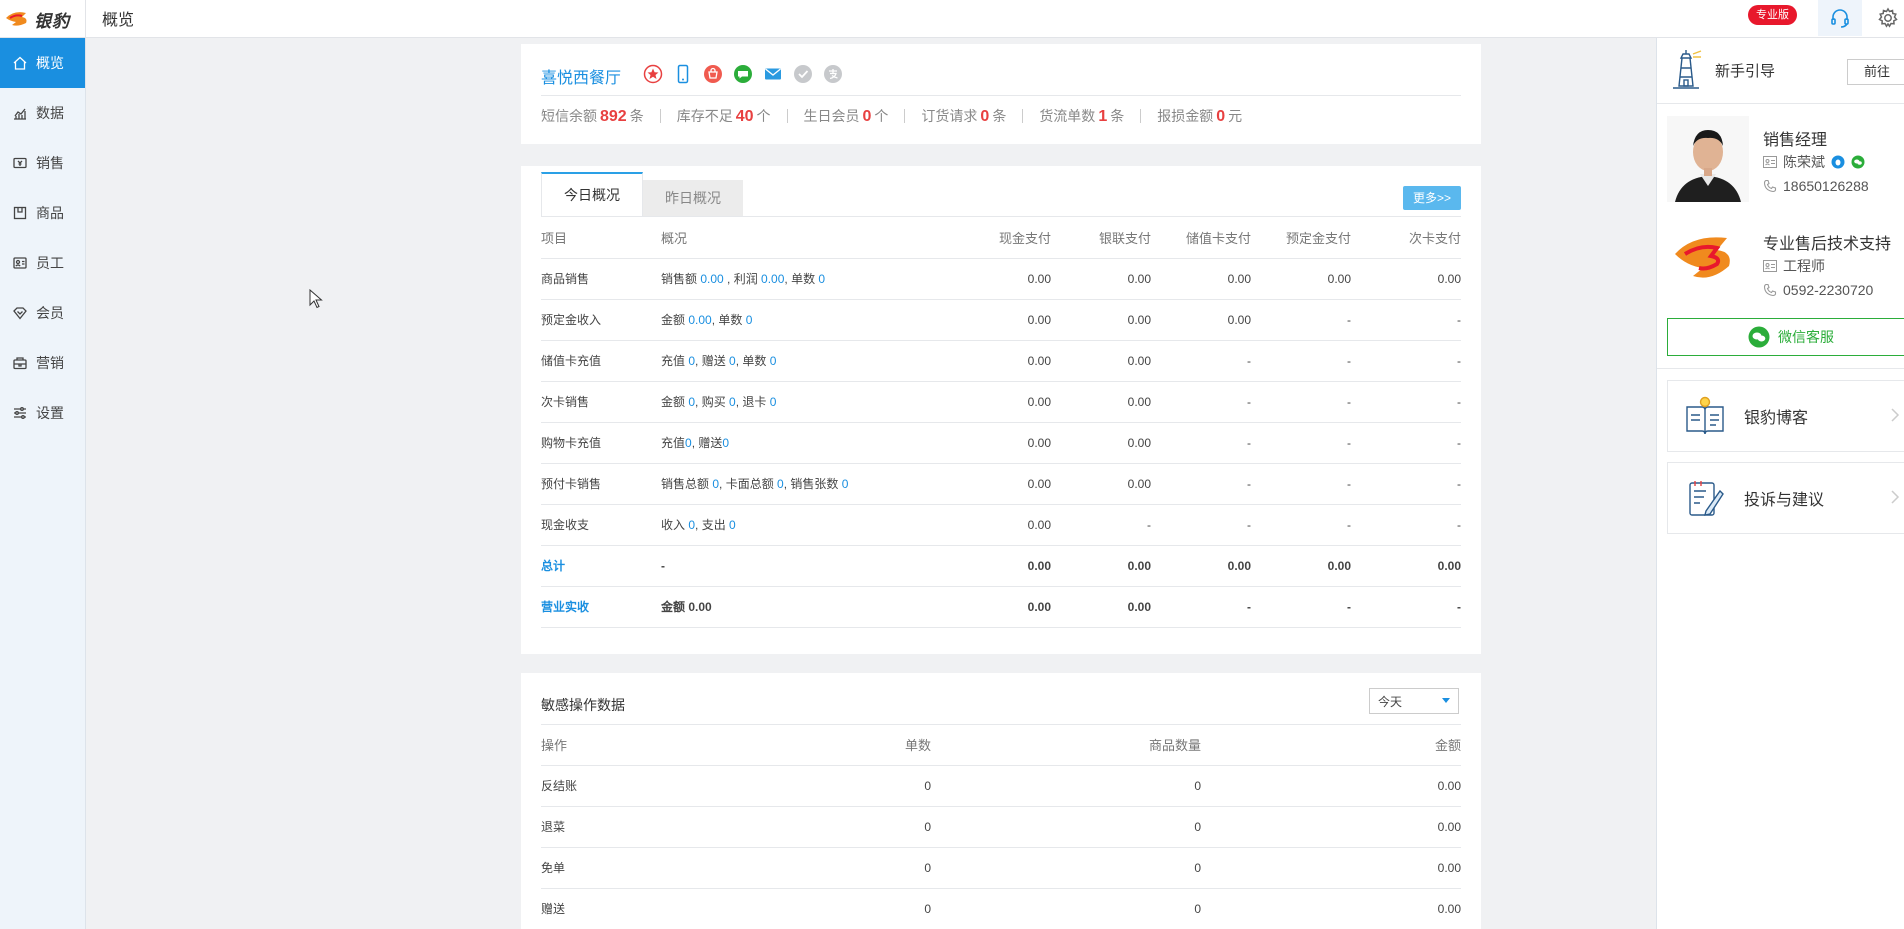  Describe the element at coordinates (1785, 416) in the screenshot. I see `blog-link-card: 银豹博客` at that location.